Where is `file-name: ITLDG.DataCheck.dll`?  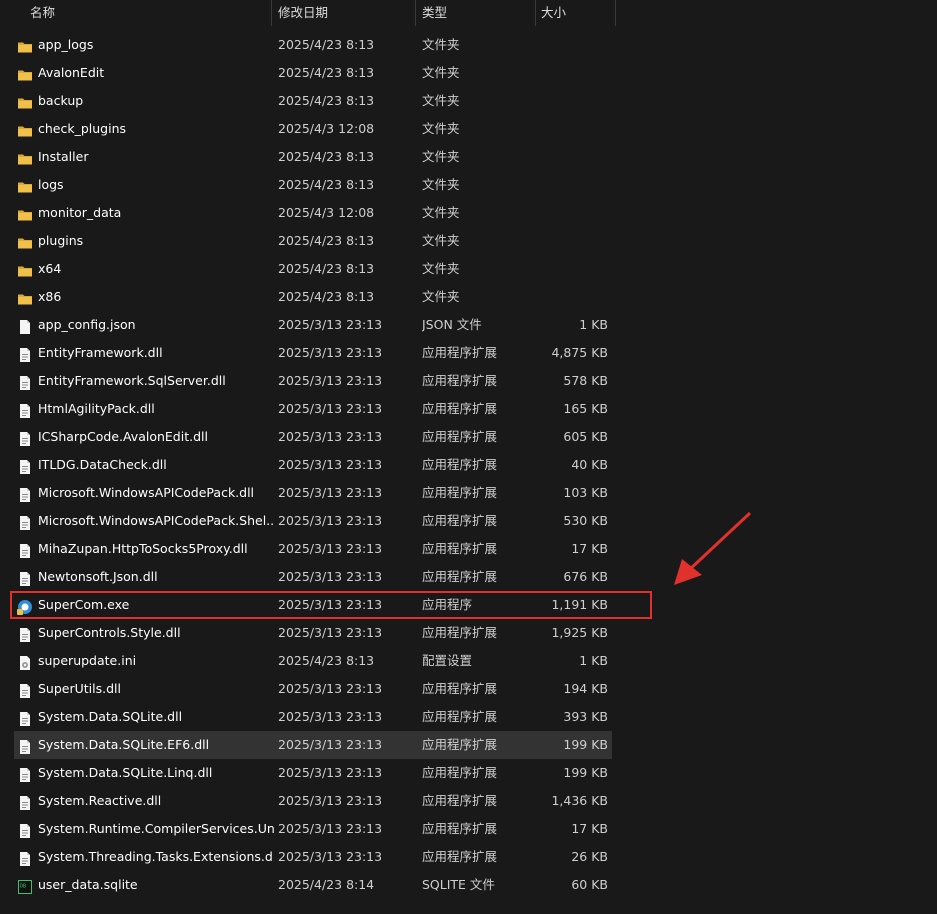 file-name: ITLDG.DataCheck.dll is located at coordinates (102, 464).